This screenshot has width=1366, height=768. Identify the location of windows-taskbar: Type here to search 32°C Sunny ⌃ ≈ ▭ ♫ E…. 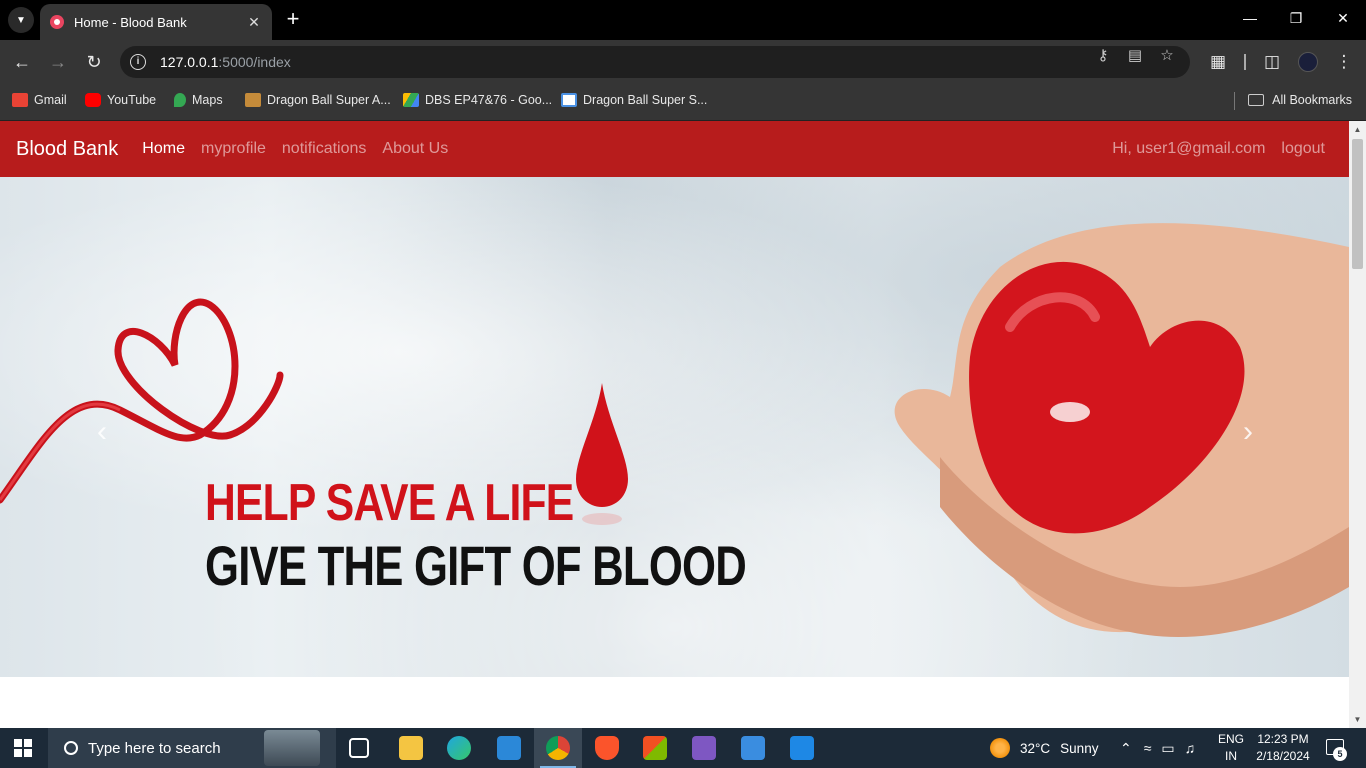
(683, 748).